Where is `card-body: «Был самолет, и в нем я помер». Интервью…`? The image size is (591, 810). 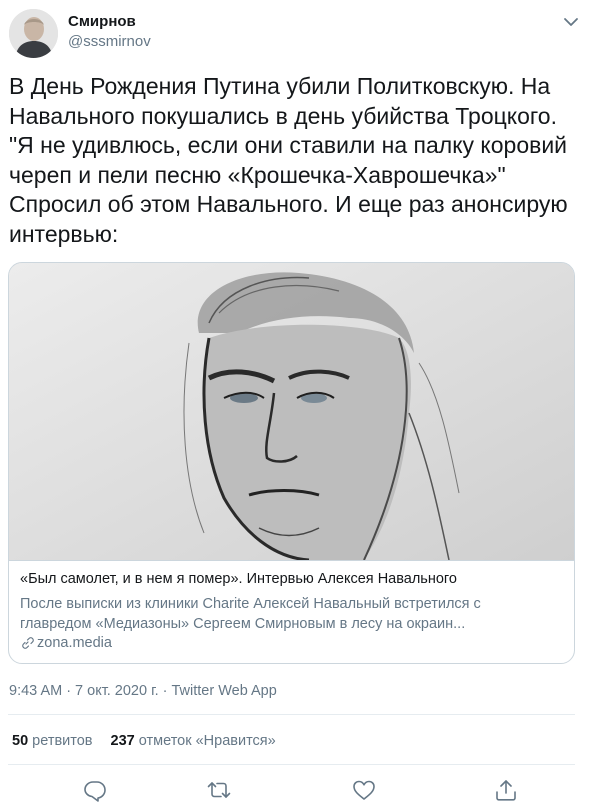
card-body: «Был самолет, и в нем я помер». Интервью… is located at coordinates (291, 611).